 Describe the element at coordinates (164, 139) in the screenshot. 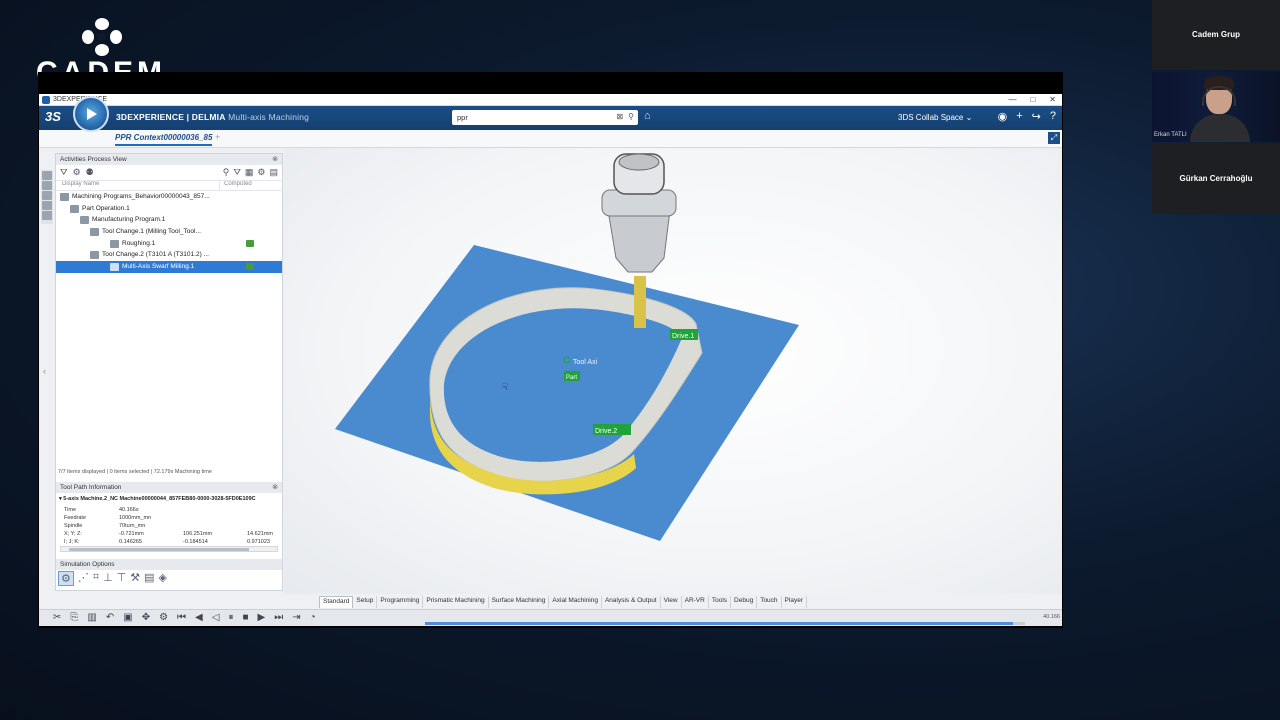

I see `document-tab: PPR Context00000036_85` at that location.